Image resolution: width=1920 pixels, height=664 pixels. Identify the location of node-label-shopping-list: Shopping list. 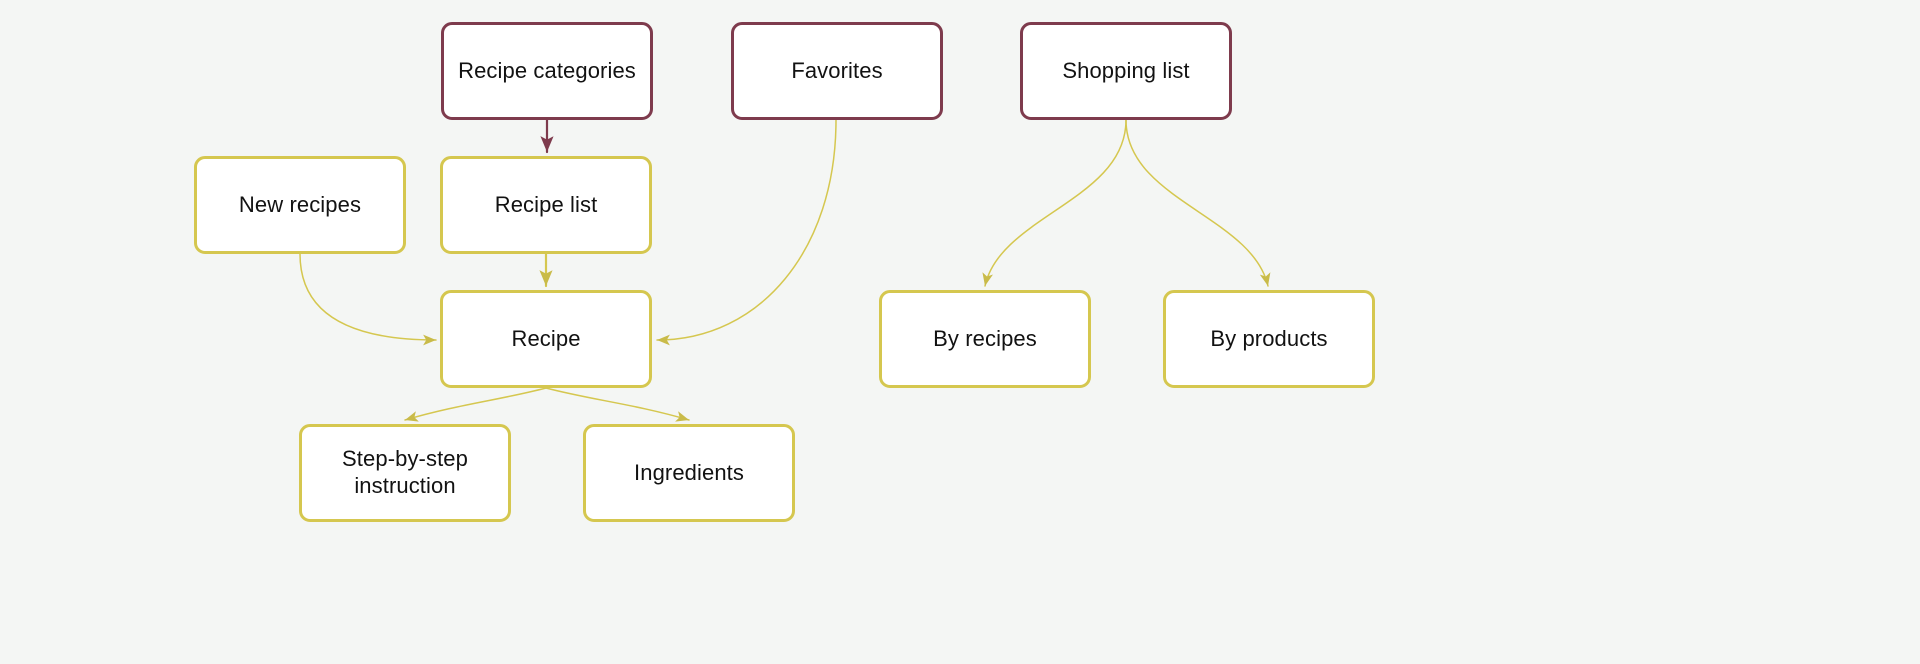
(1126, 70).